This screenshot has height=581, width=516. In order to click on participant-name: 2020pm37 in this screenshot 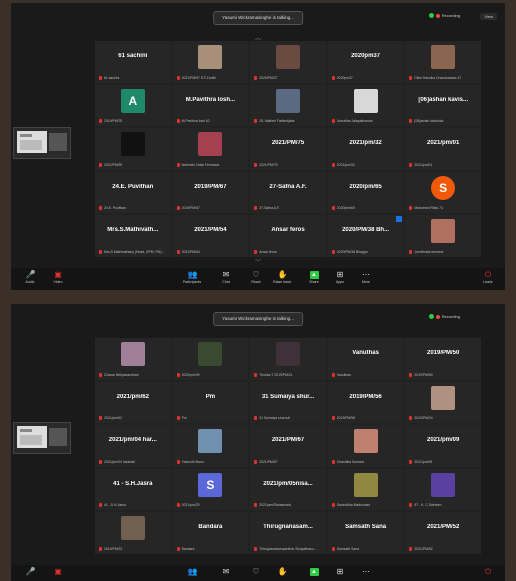, I will do `click(366, 56)`.